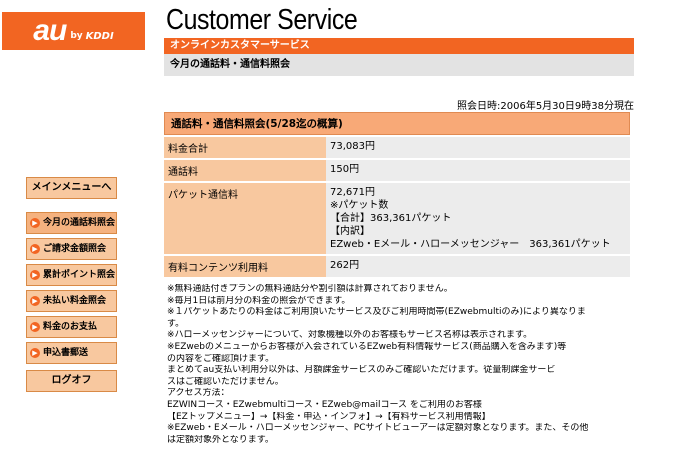  What do you see at coordinates (76, 36) in the screenshot?
I see `logo-by-text: by` at bounding box center [76, 36].